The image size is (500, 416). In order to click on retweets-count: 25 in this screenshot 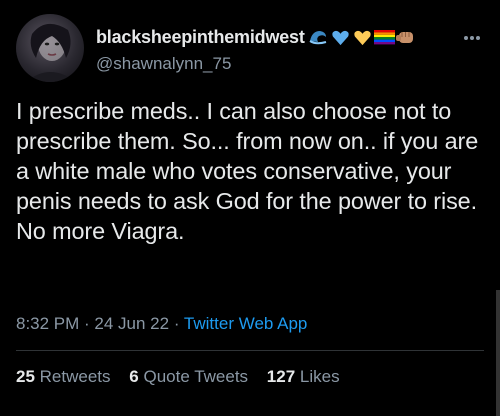, I will do `click(25, 376)`.